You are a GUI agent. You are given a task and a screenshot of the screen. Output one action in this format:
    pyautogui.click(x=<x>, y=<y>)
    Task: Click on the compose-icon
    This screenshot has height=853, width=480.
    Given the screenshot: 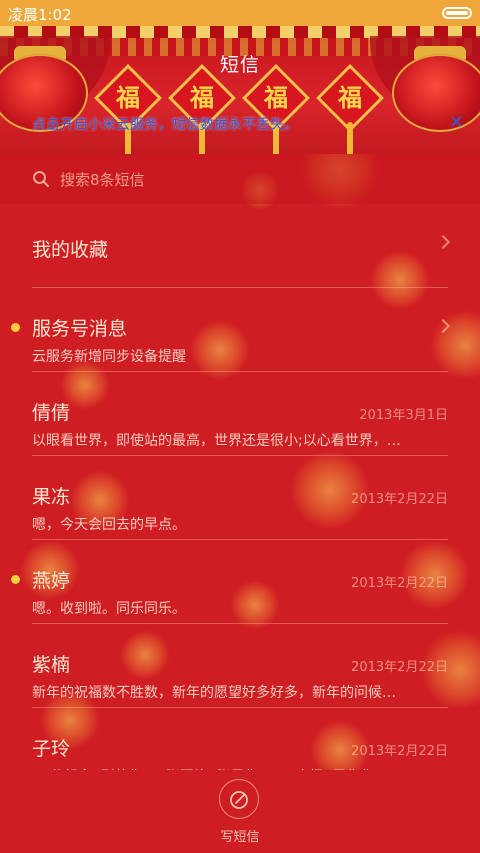 What is the action you would take?
    pyautogui.click(x=239, y=800)
    